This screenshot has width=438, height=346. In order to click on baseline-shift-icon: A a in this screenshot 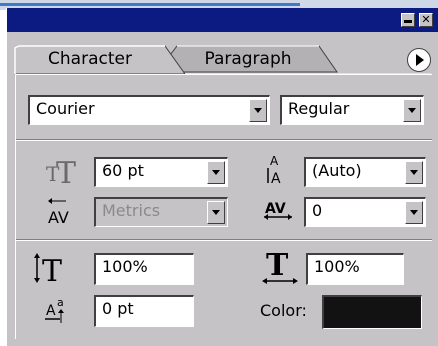, I will do `click(62, 309)`.